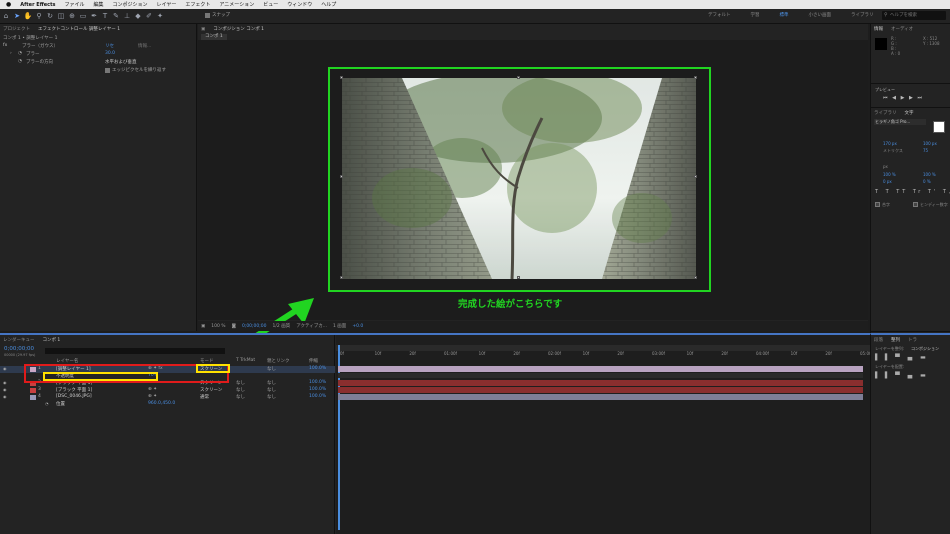  Describe the element at coordinates (919, 98) in the screenshot. I see `last-frame-icon: ⏭` at that location.